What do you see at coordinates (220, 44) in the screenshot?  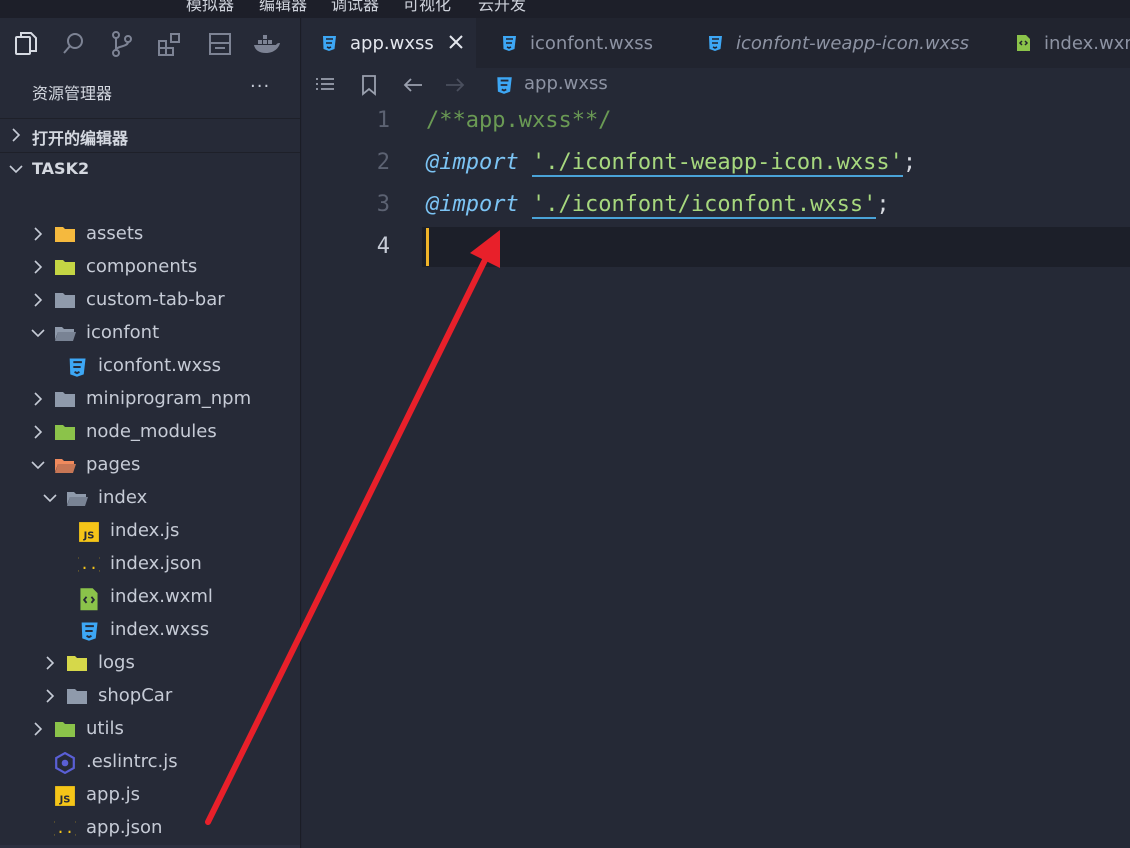 I see `layout-icon` at bounding box center [220, 44].